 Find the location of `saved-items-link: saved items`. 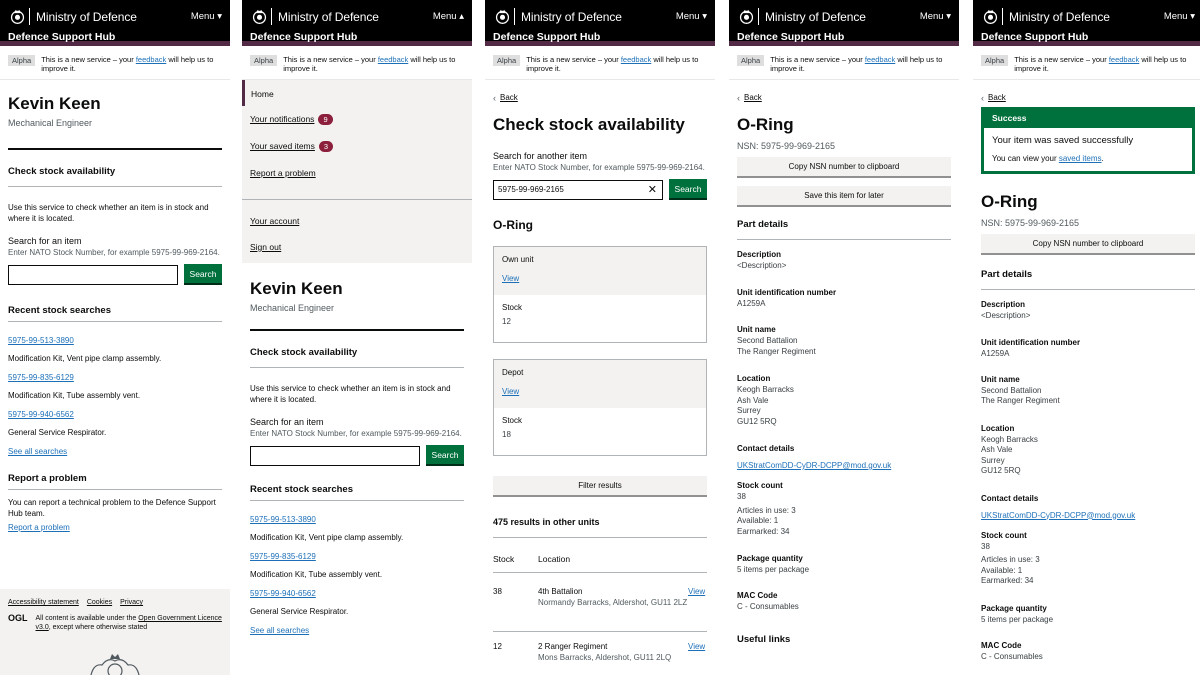

saved-items-link: saved items is located at coordinates (1080, 158).